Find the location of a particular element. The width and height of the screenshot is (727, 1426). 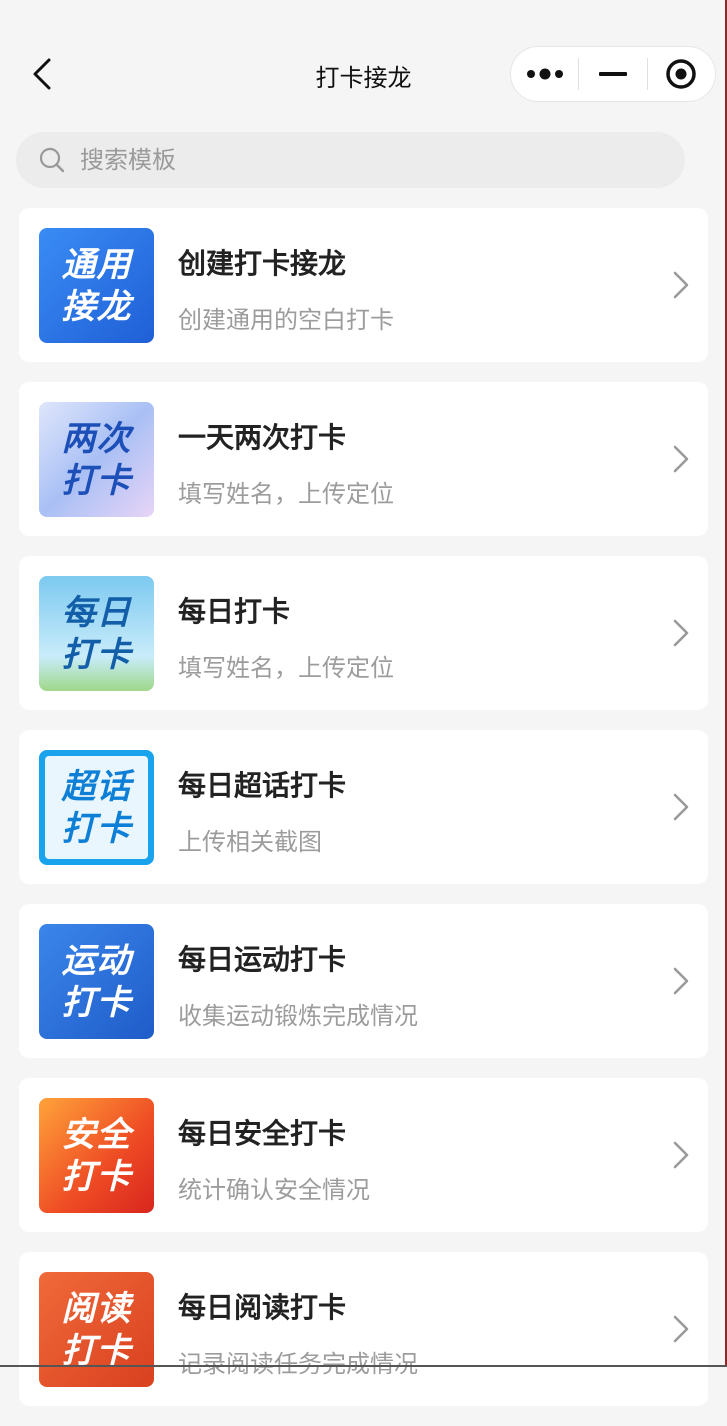

template-thumbnail: 安全 打卡 is located at coordinates (96, 1155).